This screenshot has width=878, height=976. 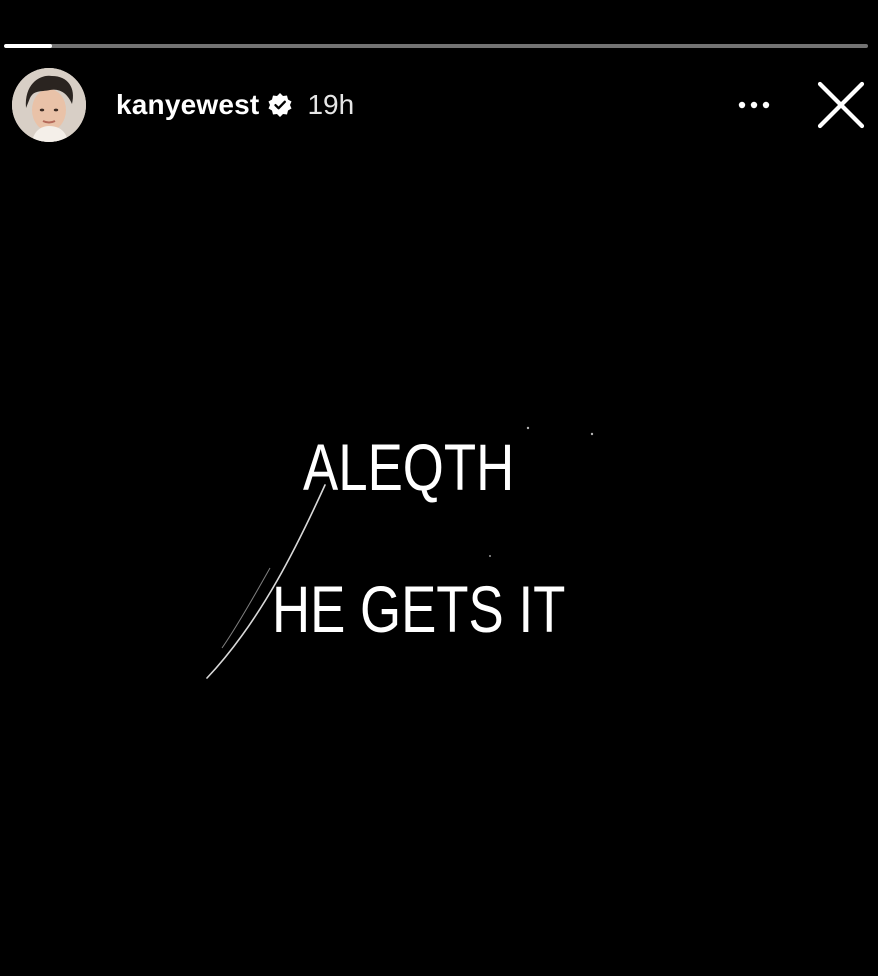 What do you see at coordinates (436, 46) in the screenshot?
I see `story-progress-bar` at bounding box center [436, 46].